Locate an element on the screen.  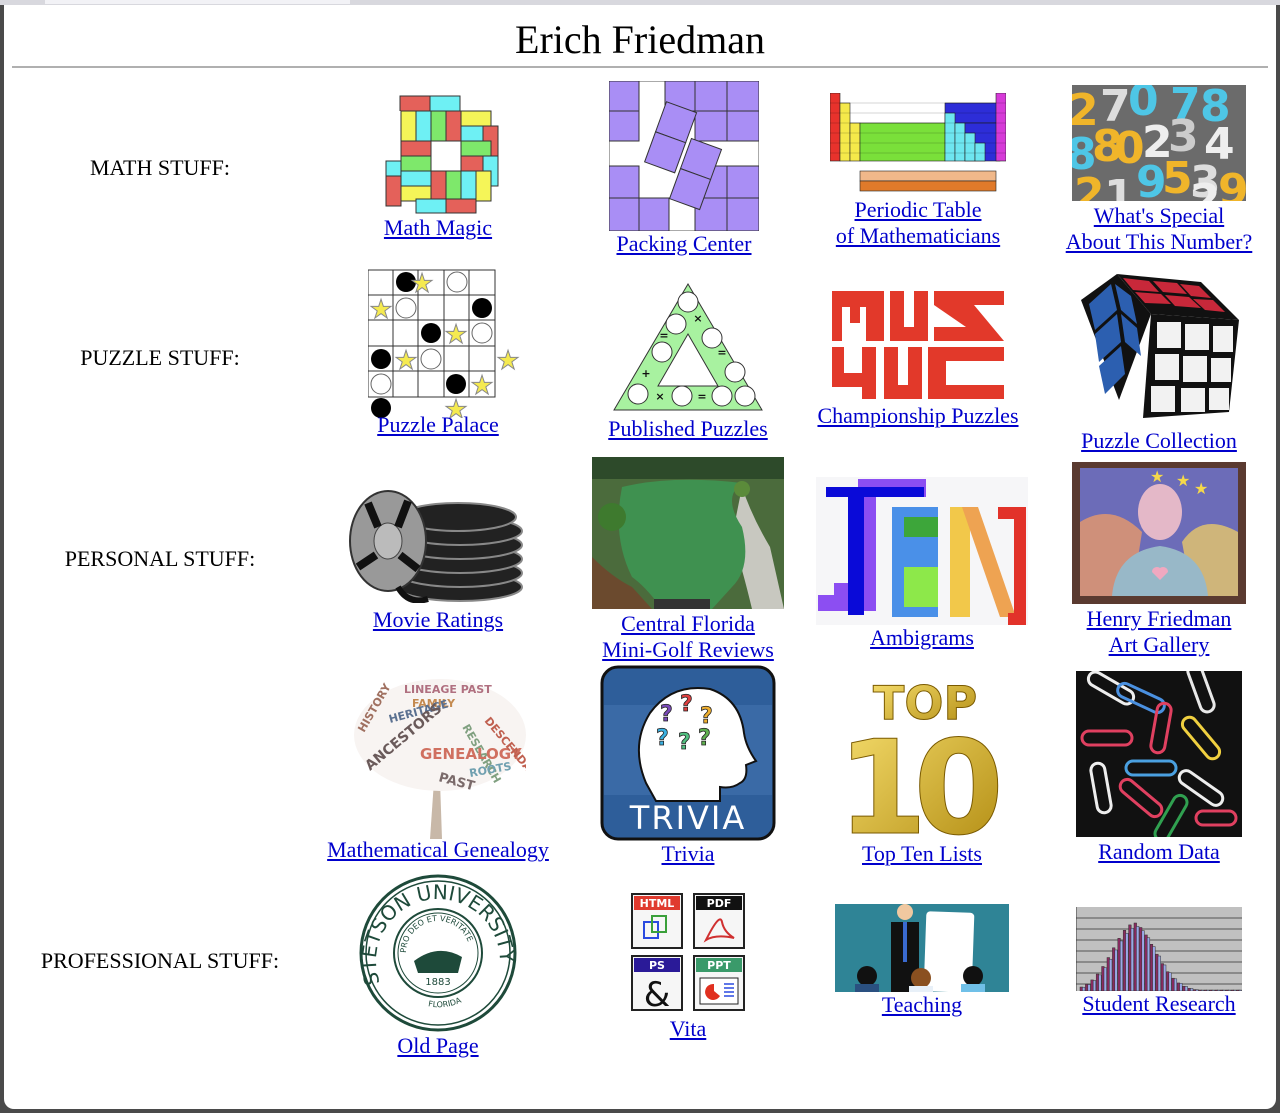
puzzle-collection-item: Puzzle Collection is located at coordinates (1159, 362).